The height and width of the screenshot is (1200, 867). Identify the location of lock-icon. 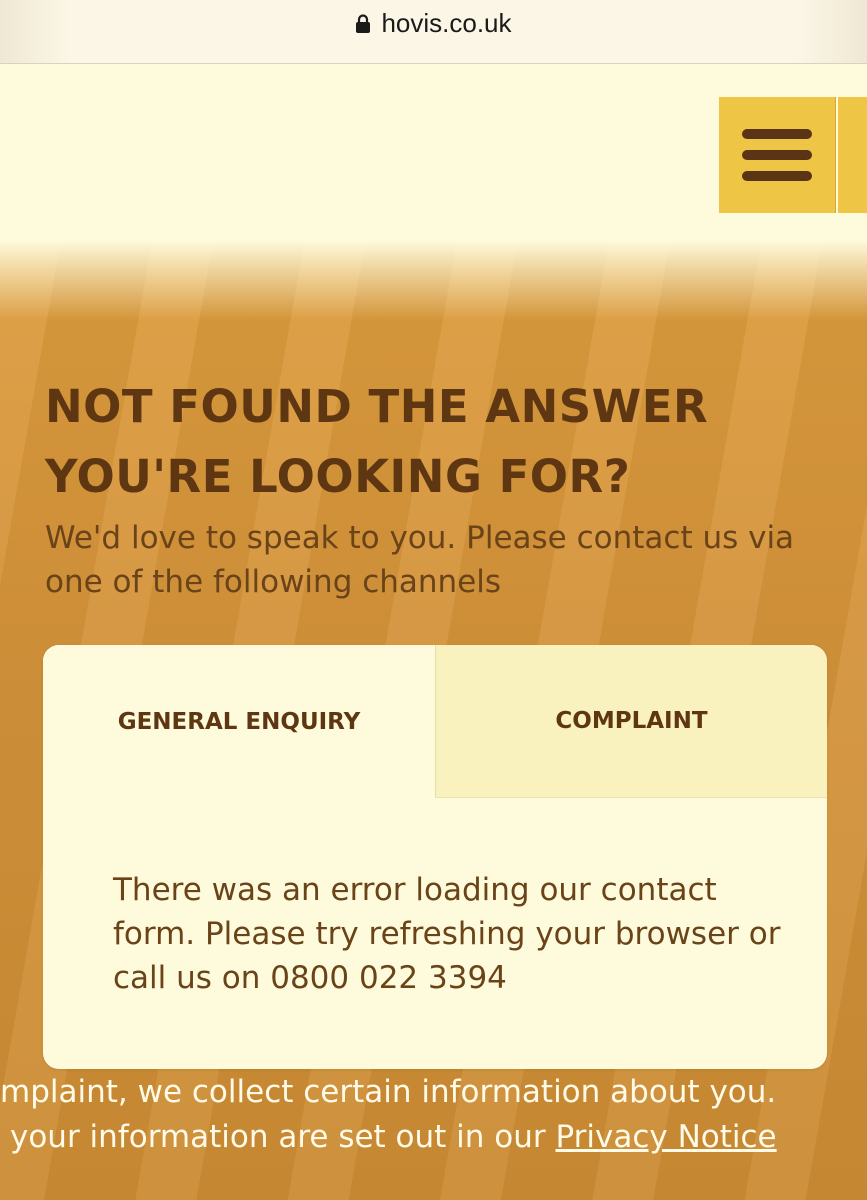
(363, 23).